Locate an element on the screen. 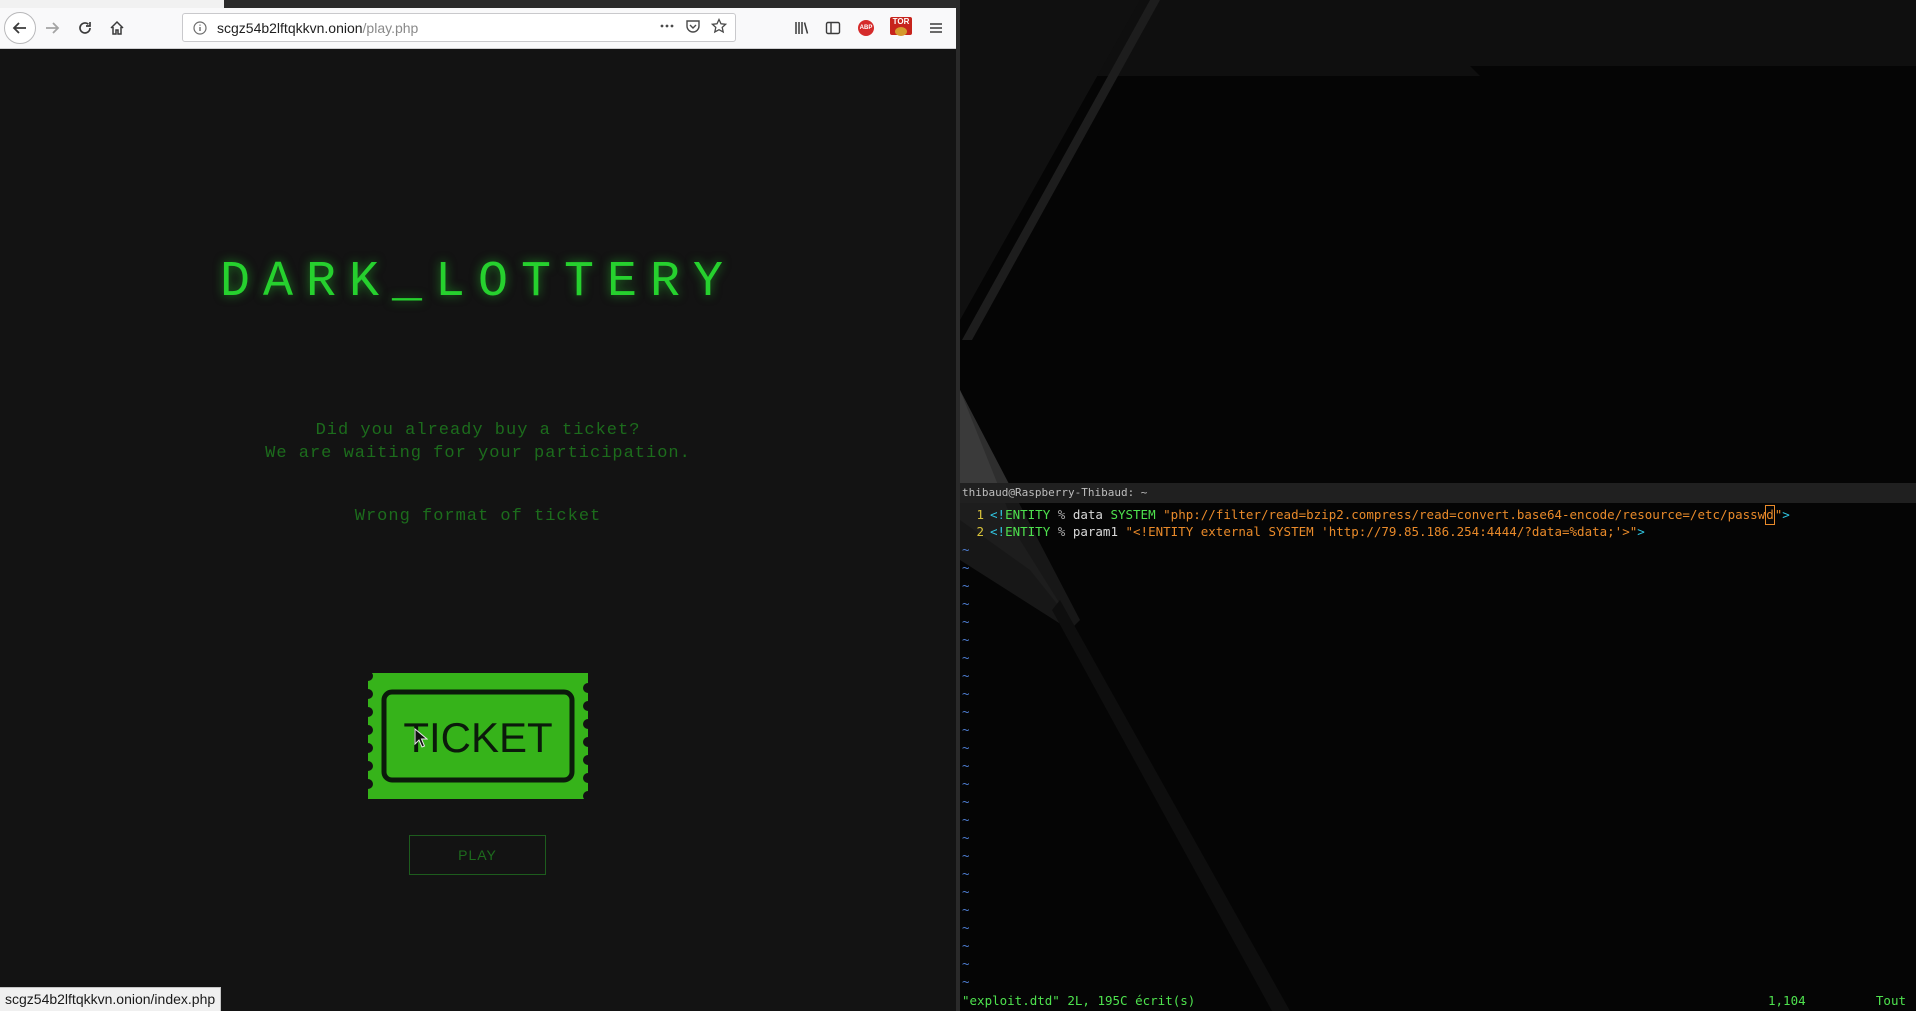 The image size is (1916, 1011). library-button is located at coordinates (802, 28).